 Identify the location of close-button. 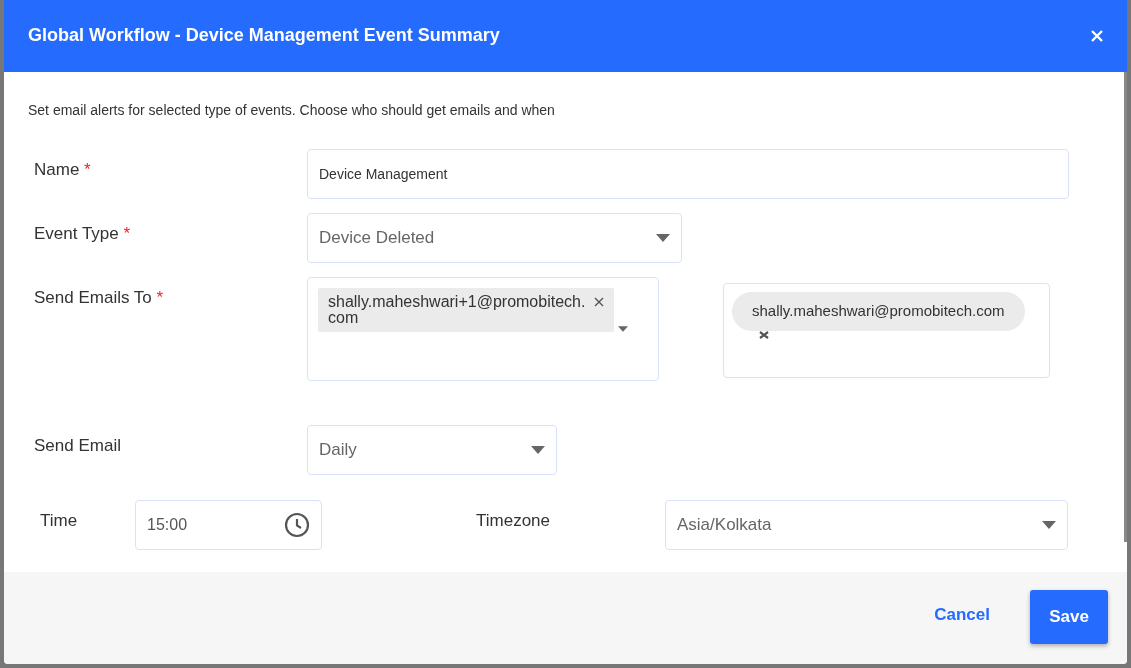
(1097, 36).